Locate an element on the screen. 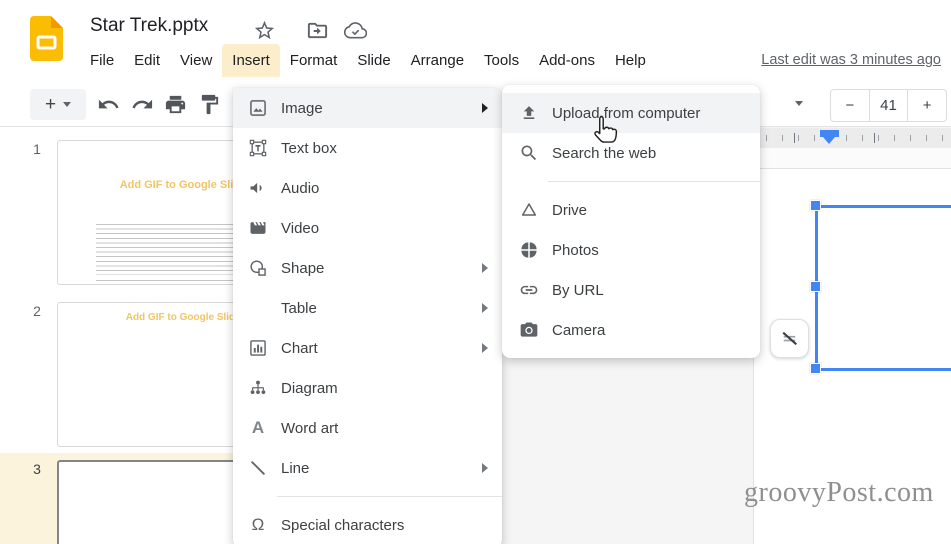 The image size is (951, 544). textbox-icon is located at coordinates (258, 148).